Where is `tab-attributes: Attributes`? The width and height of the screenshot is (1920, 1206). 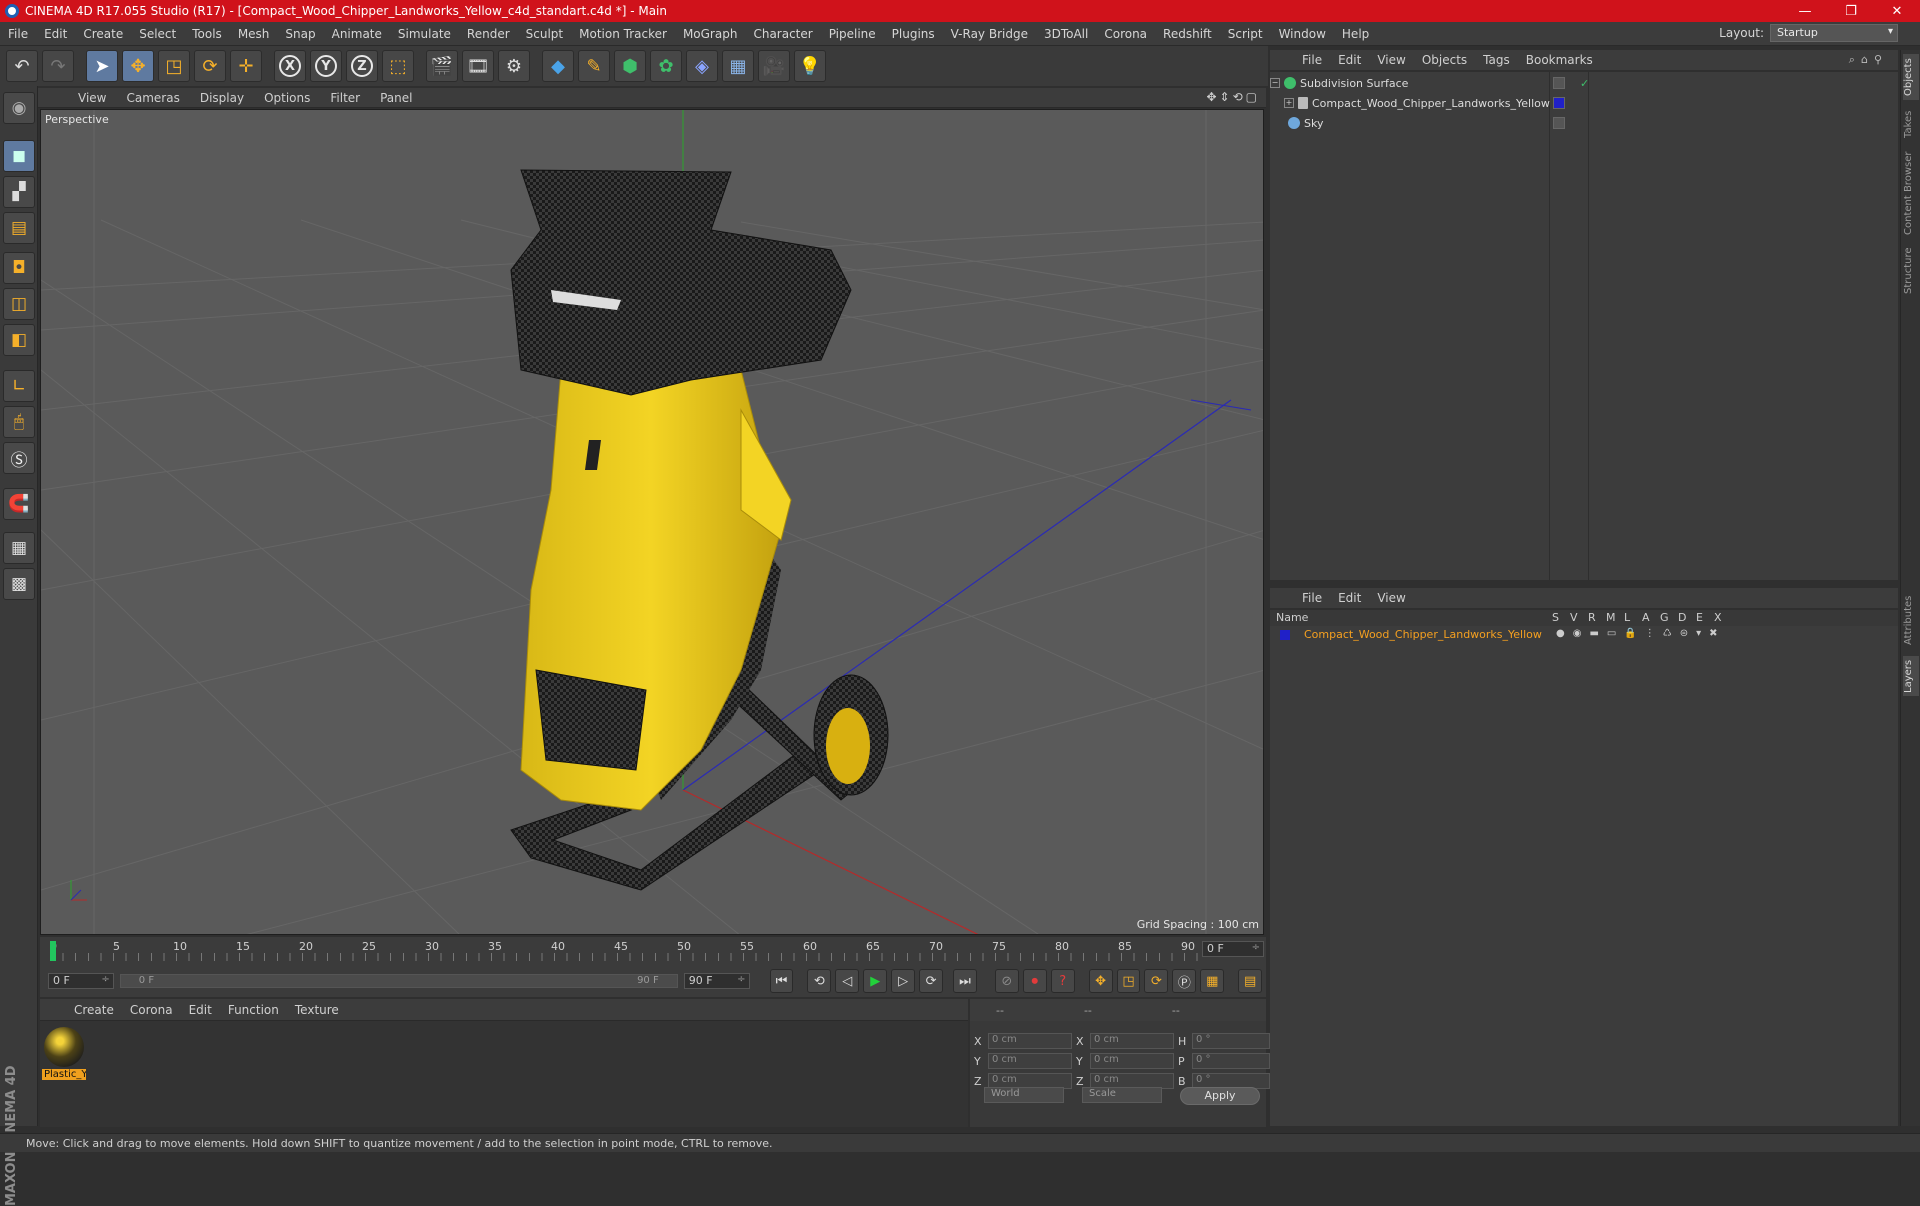 tab-attributes: Attributes is located at coordinates (1911, 620).